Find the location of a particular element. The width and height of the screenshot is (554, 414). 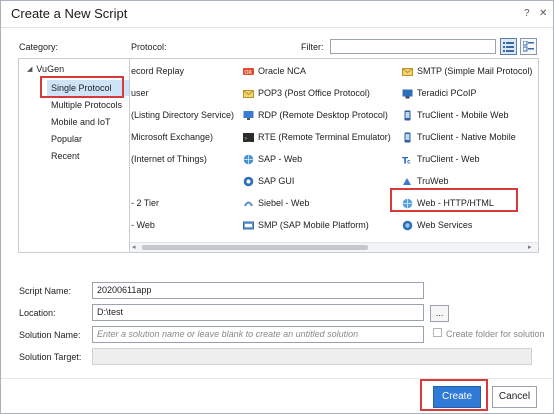

detail-view-icon is located at coordinates (528, 46).